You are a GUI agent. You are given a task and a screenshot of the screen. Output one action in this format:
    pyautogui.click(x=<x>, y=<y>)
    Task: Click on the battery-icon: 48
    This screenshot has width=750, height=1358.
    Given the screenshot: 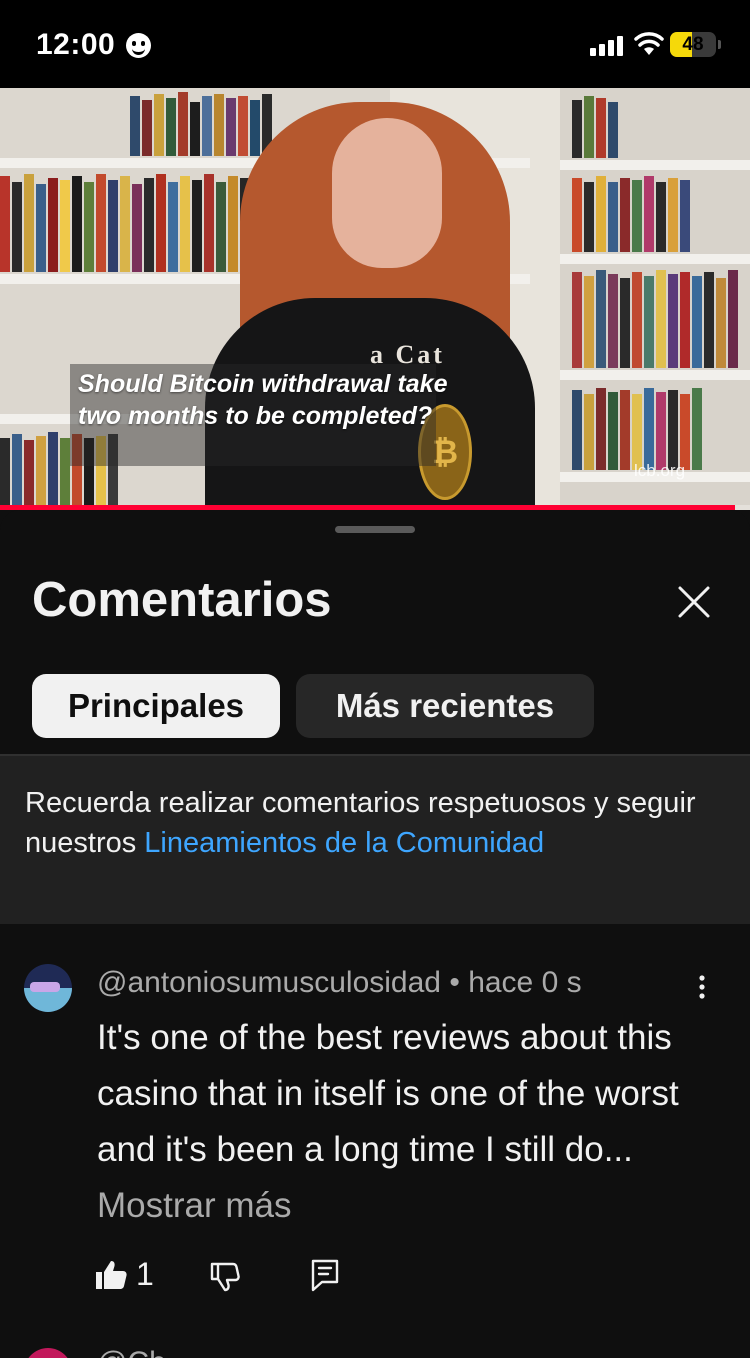 What is the action you would take?
    pyautogui.click(x=693, y=44)
    